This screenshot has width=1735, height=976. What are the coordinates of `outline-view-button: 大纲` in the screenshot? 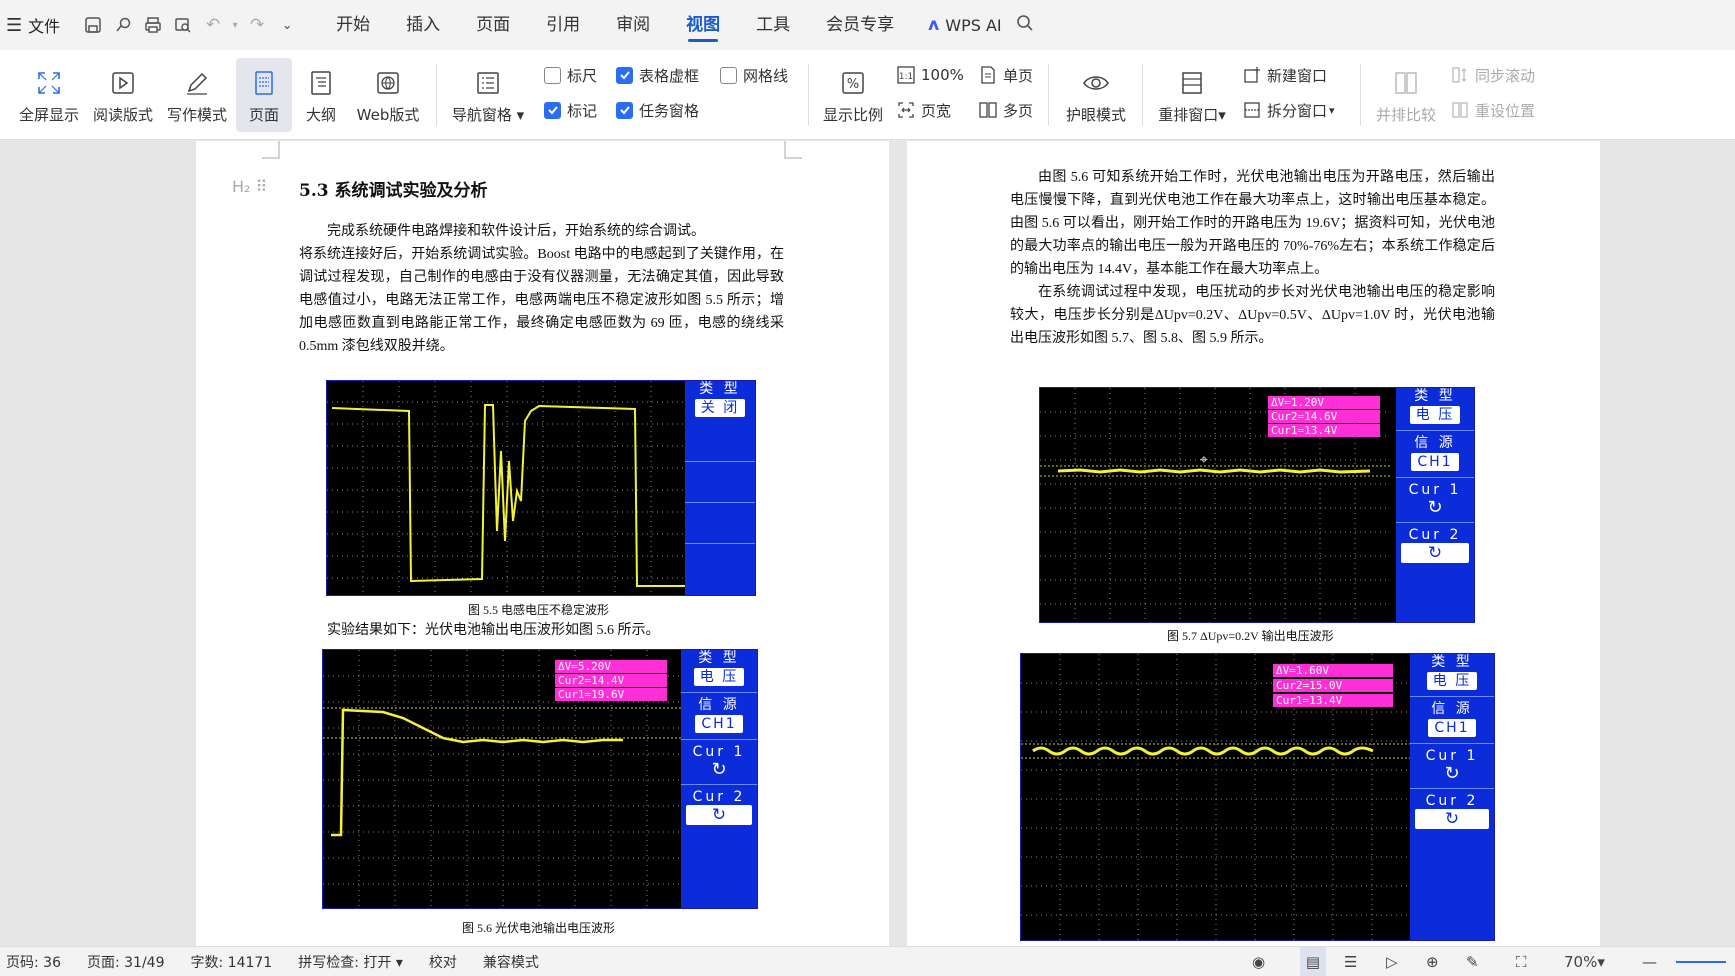 It's located at (321, 95).